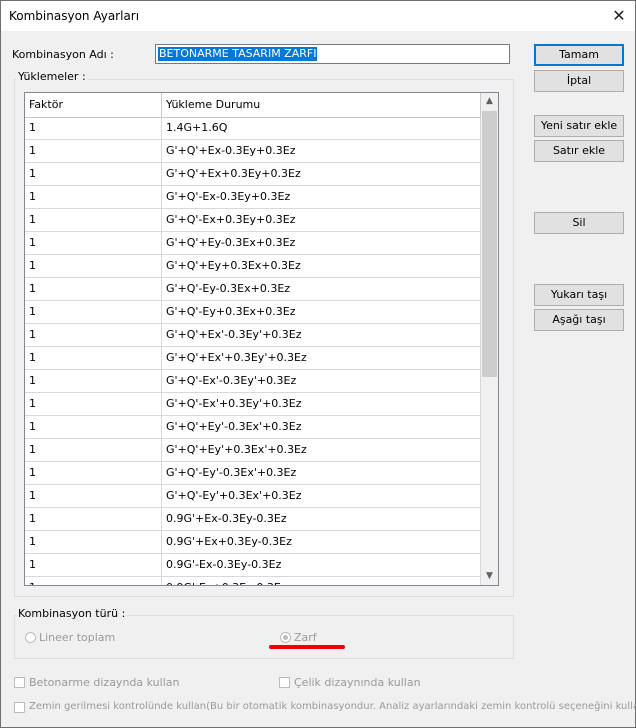  I want to click on table-row: 1 0.9G'-Ex-0.3Ey-0.3Ez, so click(253, 565).